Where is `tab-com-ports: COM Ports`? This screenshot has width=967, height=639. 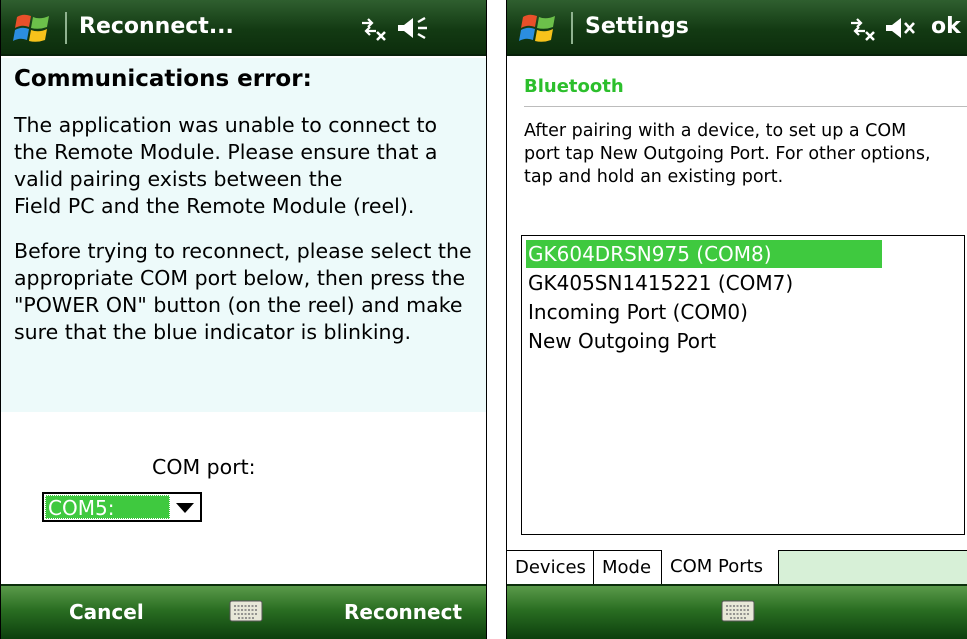
tab-com-ports: COM Ports is located at coordinates (720, 568).